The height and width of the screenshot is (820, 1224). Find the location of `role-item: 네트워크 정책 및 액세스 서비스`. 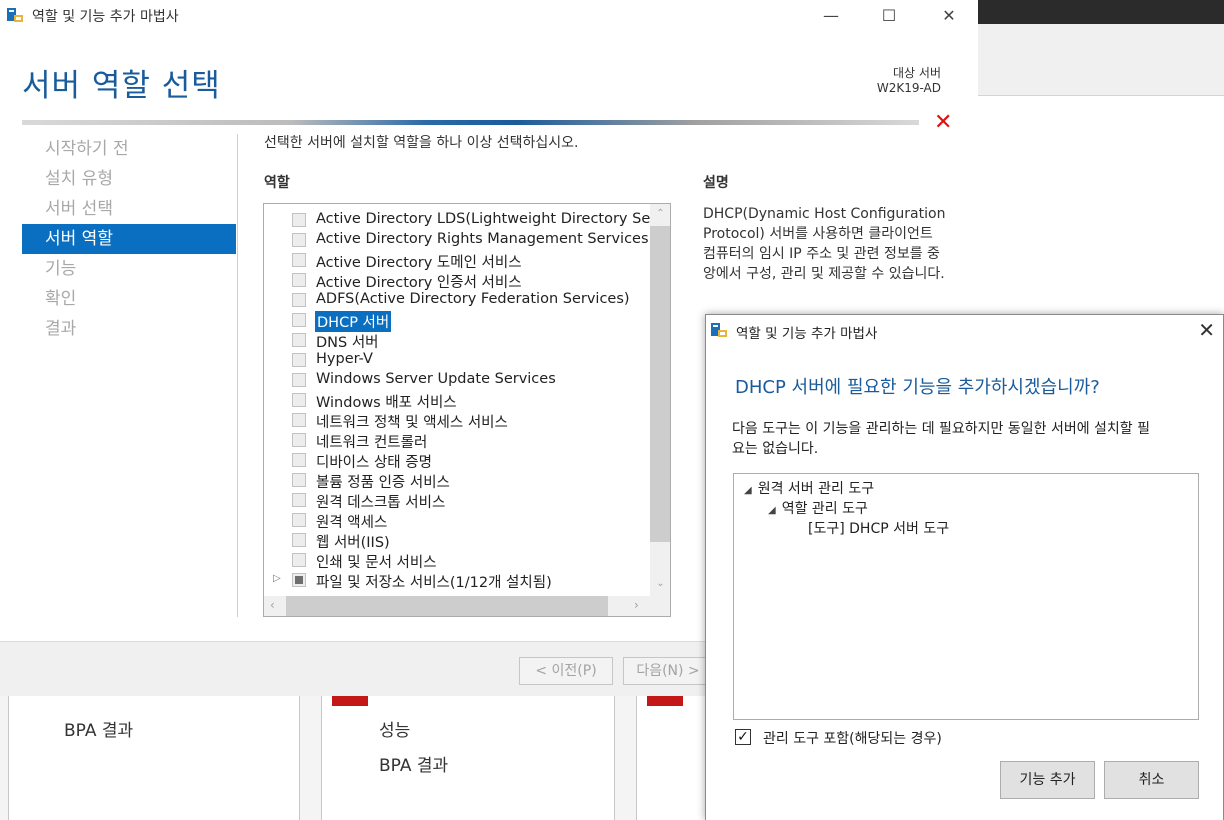

role-item: 네트워크 정책 및 액세스 서비스 is located at coordinates (457, 421).